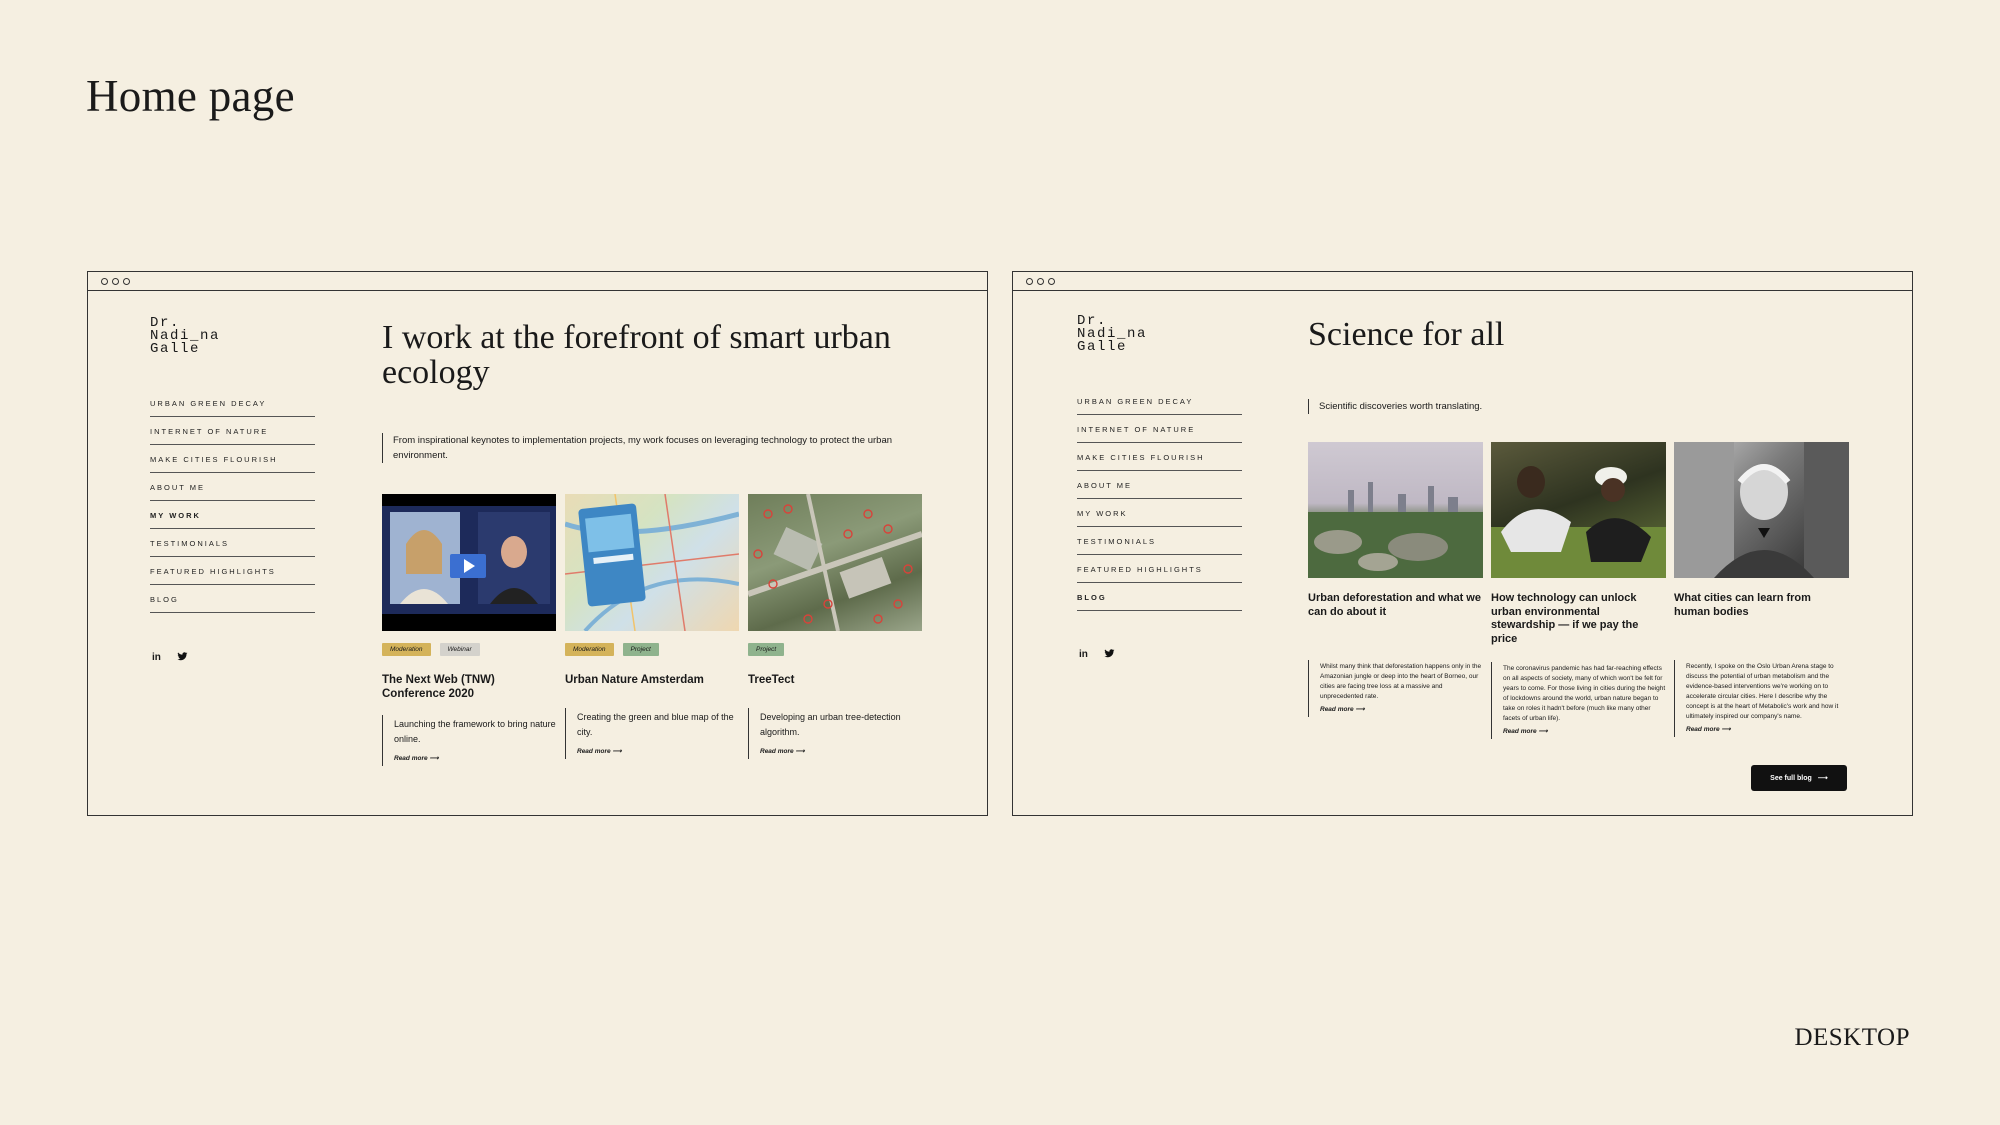 The width and height of the screenshot is (2000, 1125). What do you see at coordinates (835, 649) in the screenshot?
I see `tag-list: Project` at bounding box center [835, 649].